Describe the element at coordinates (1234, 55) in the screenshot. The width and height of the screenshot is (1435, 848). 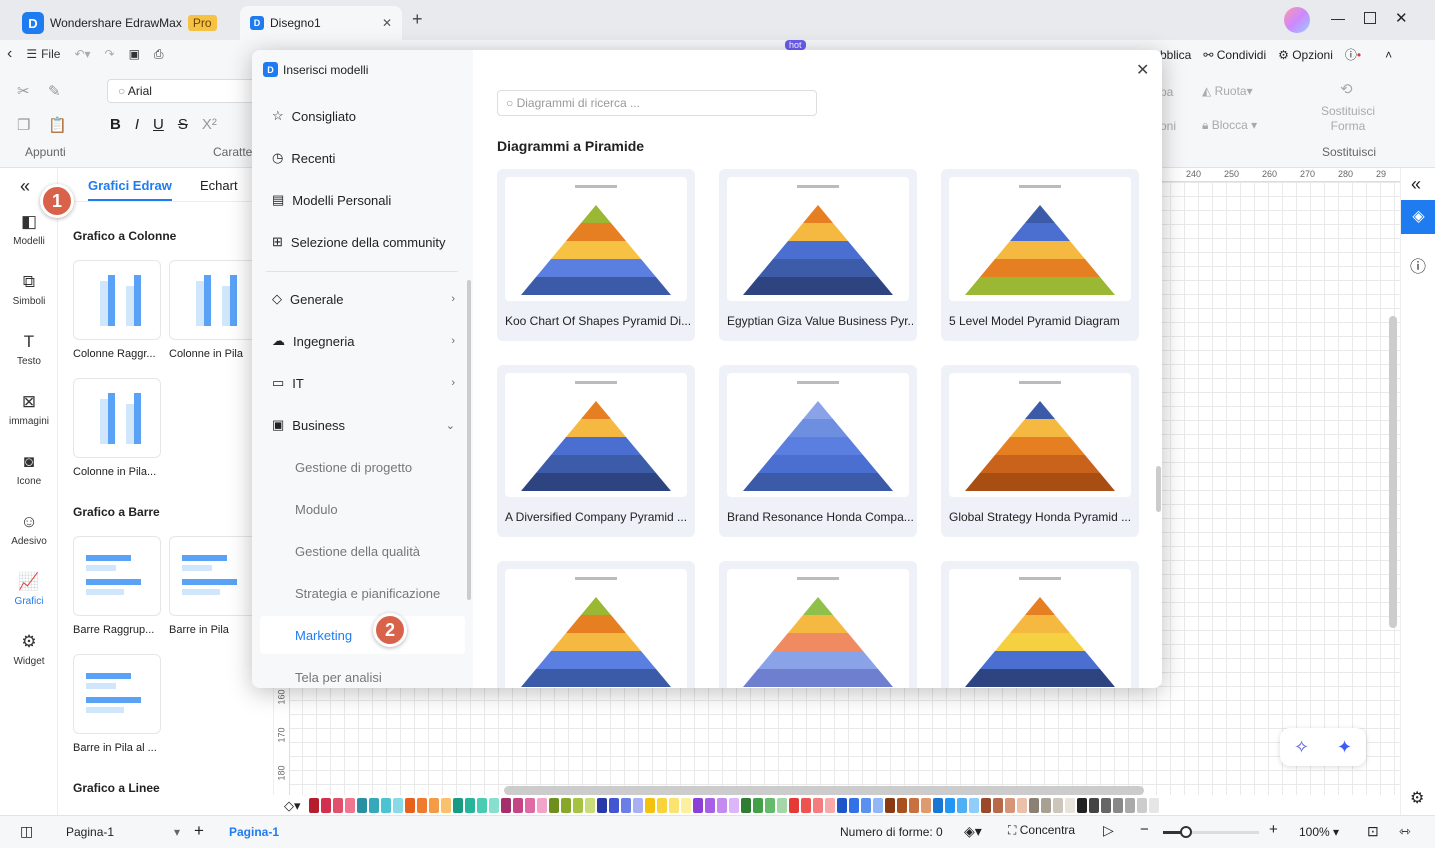
I see `share-button: ⚯ Condividi` at that location.